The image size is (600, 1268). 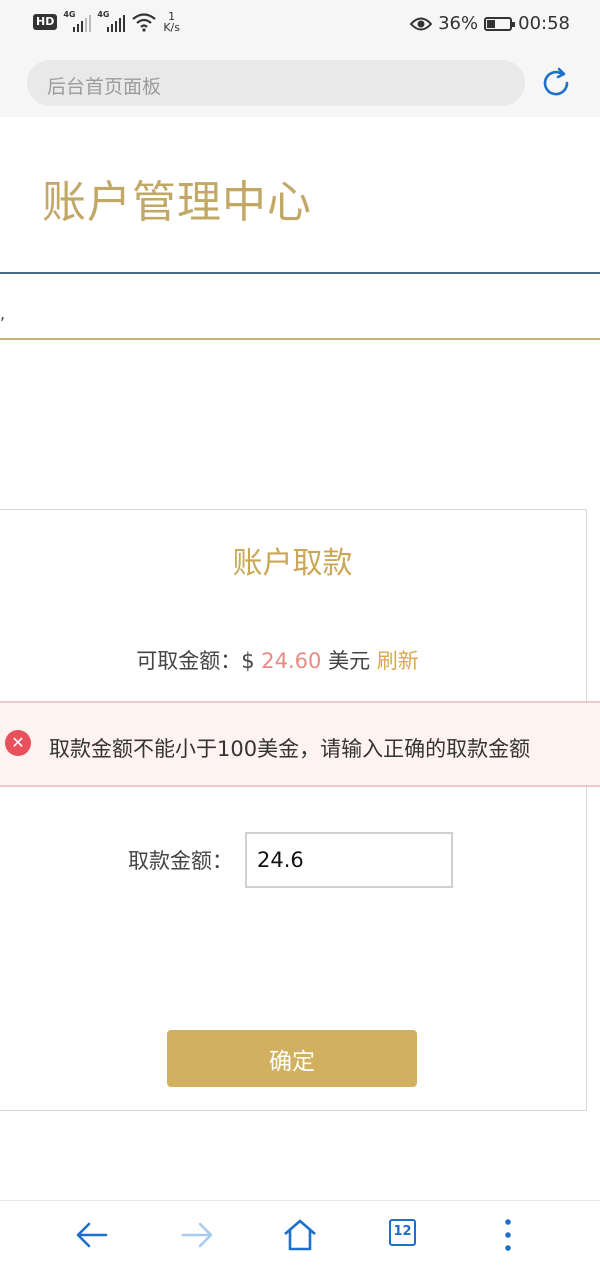 What do you see at coordinates (398, 661) in the screenshot?
I see `refresh-link: 刷新` at bounding box center [398, 661].